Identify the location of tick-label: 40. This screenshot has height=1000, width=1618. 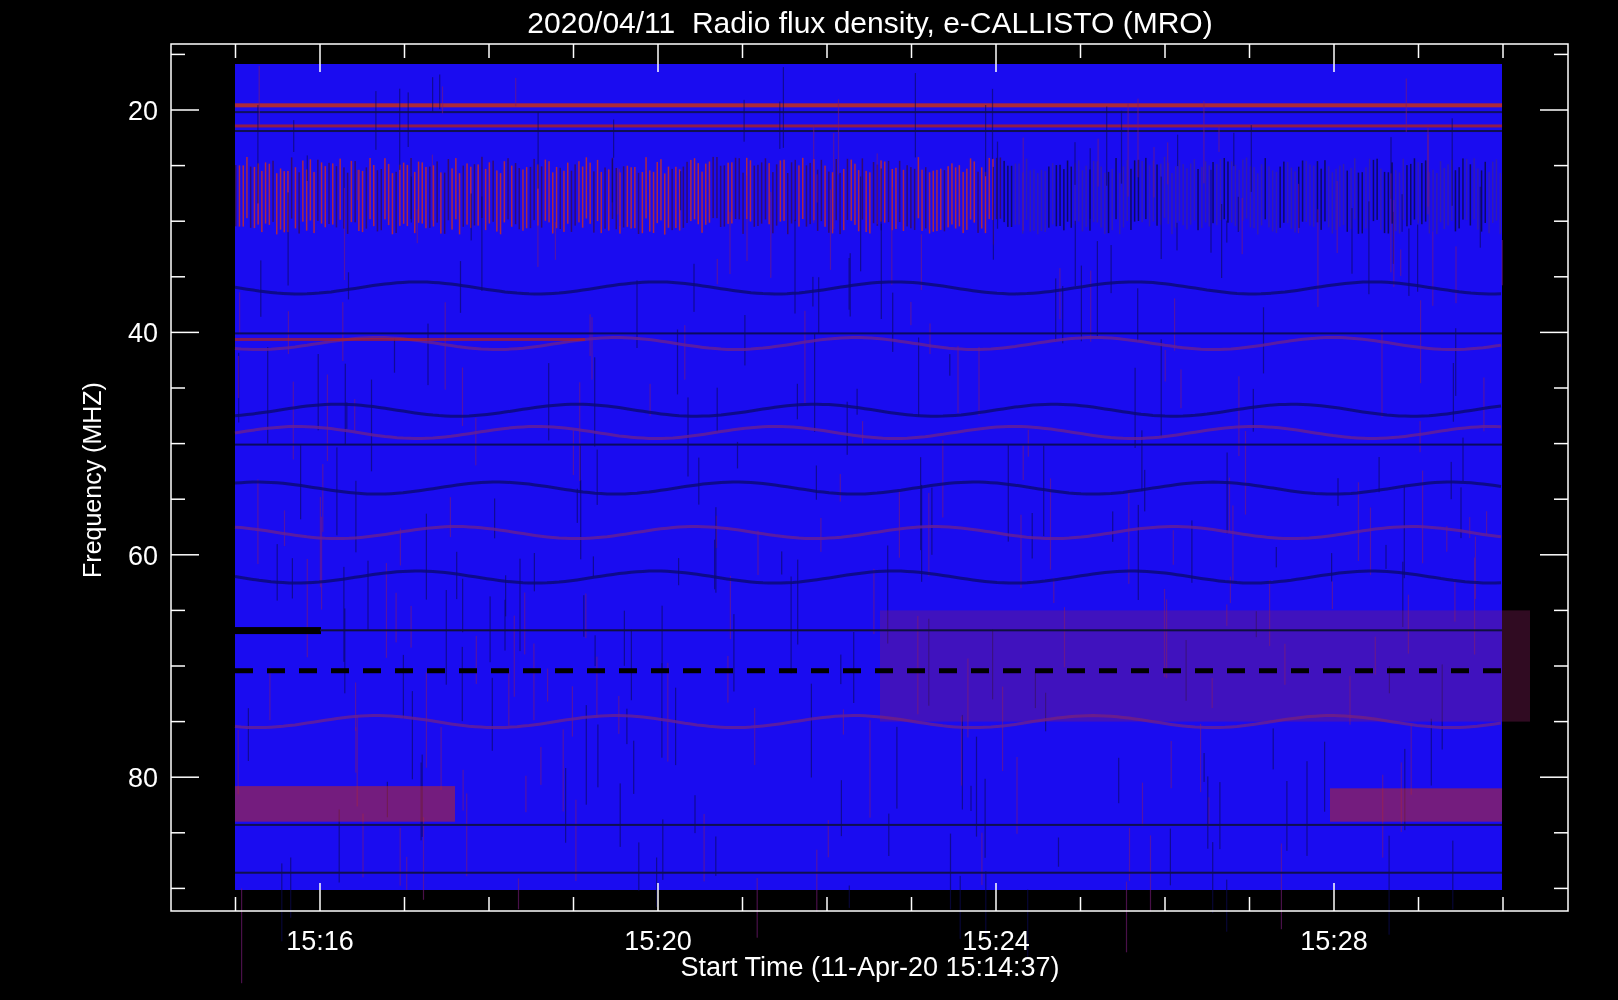
(142, 333).